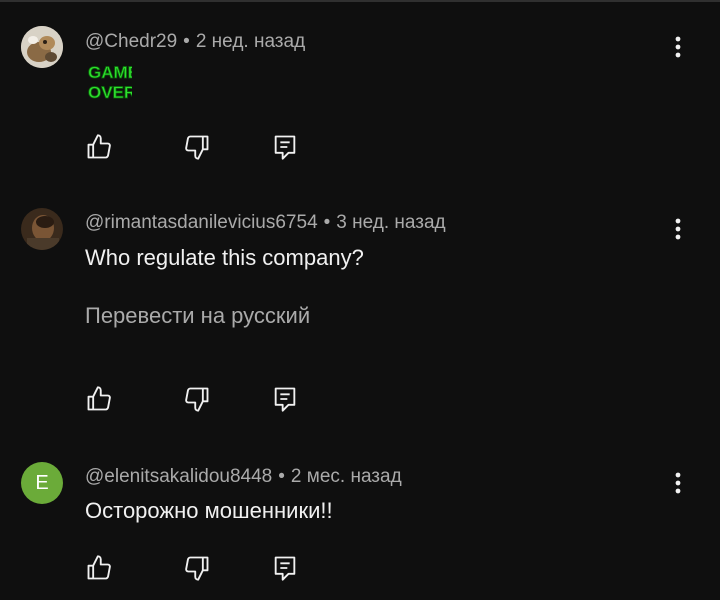 This screenshot has height=600, width=720. Describe the element at coordinates (391, 222) in the screenshot. I see `comment-time: 3 нед. назад` at that location.